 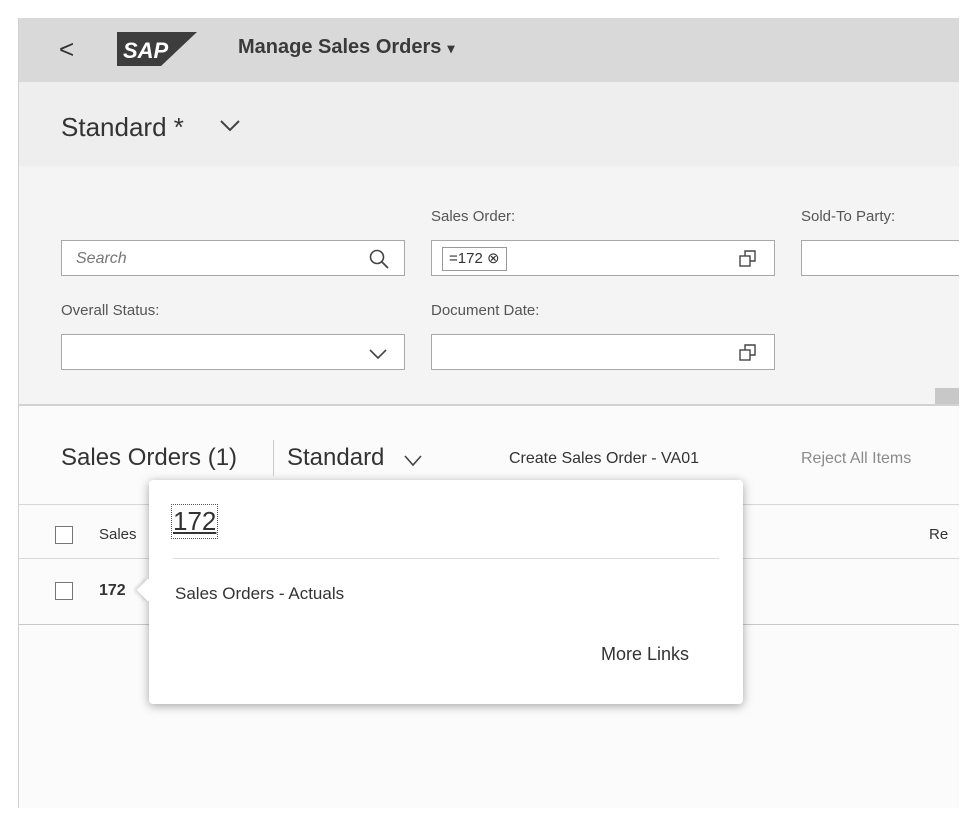 I want to click on shell-bar: < SAP Manage Sales Orders ▾, so click(x=489, y=50).